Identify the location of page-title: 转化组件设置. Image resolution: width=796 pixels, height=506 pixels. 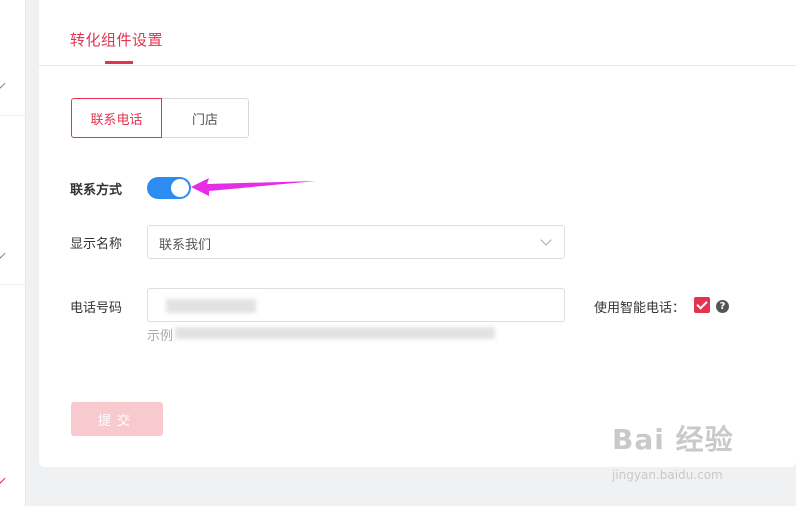
(116, 39).